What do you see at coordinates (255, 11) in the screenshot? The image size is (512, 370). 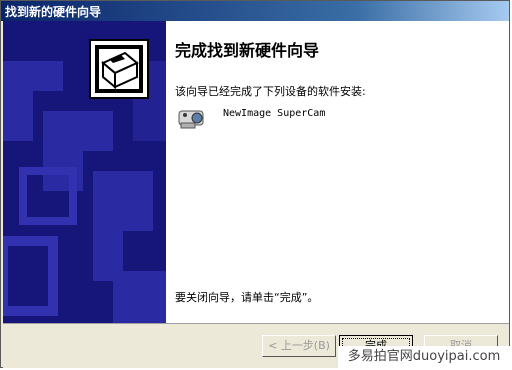 I see `title-bar: 找到新的硬件向导` at bounding box center [255, 11].